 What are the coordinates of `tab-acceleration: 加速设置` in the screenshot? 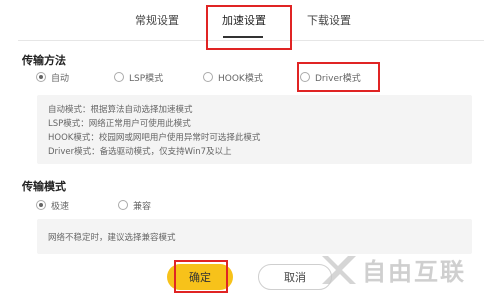 It's located at (244, 20).